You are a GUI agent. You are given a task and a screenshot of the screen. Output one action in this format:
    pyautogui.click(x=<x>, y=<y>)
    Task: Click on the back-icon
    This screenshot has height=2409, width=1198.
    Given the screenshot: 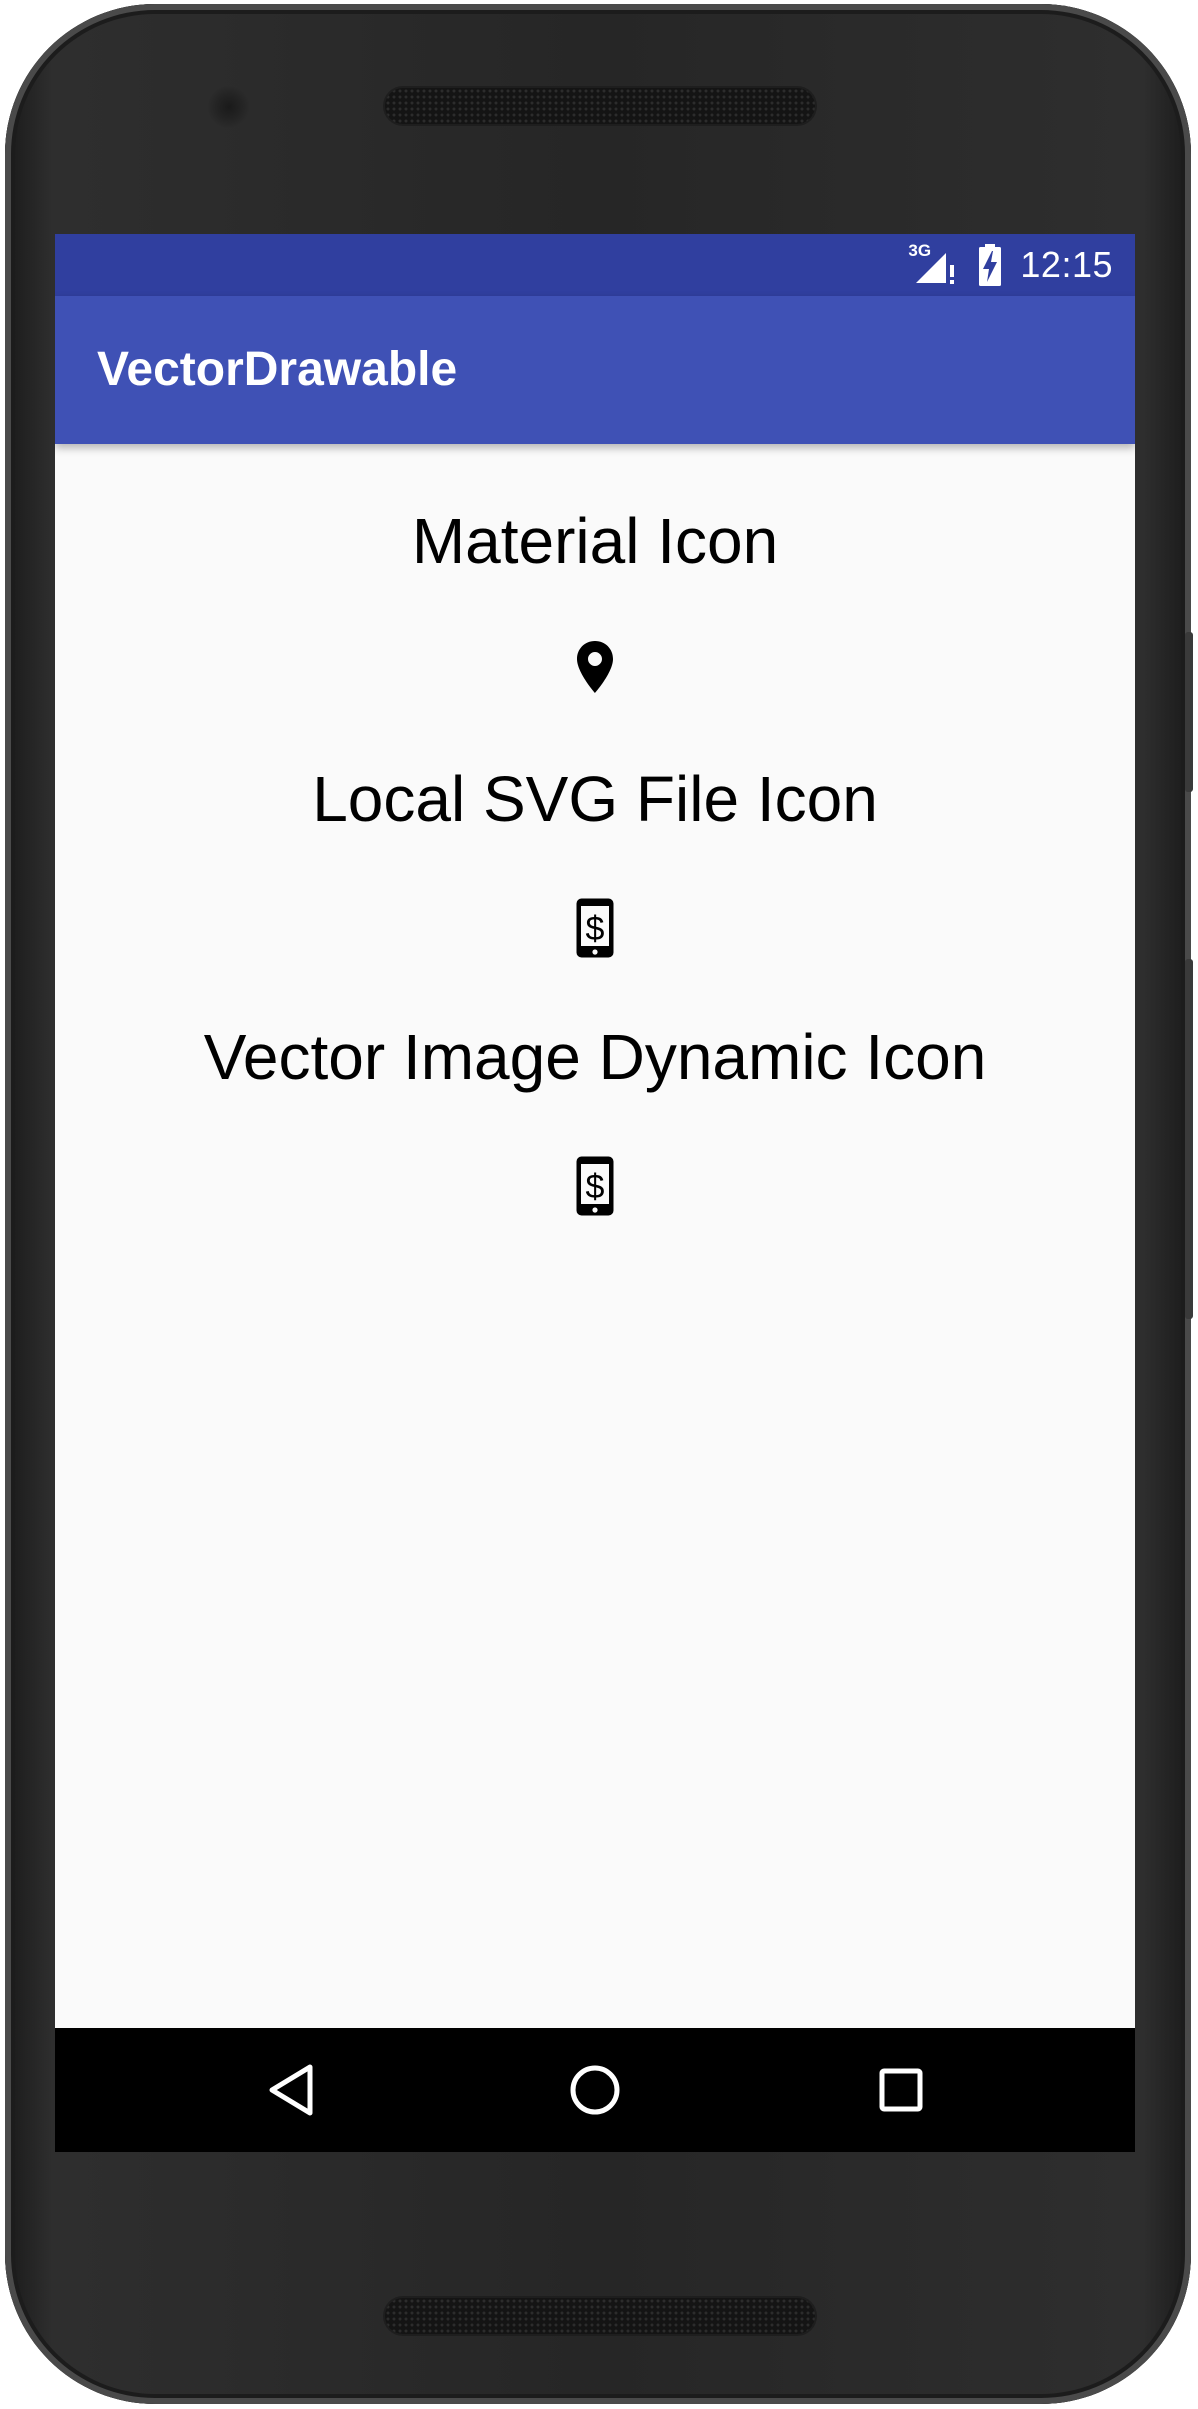 What is the action you would take?
    pyautogui.click(x=291, y=2090)
    